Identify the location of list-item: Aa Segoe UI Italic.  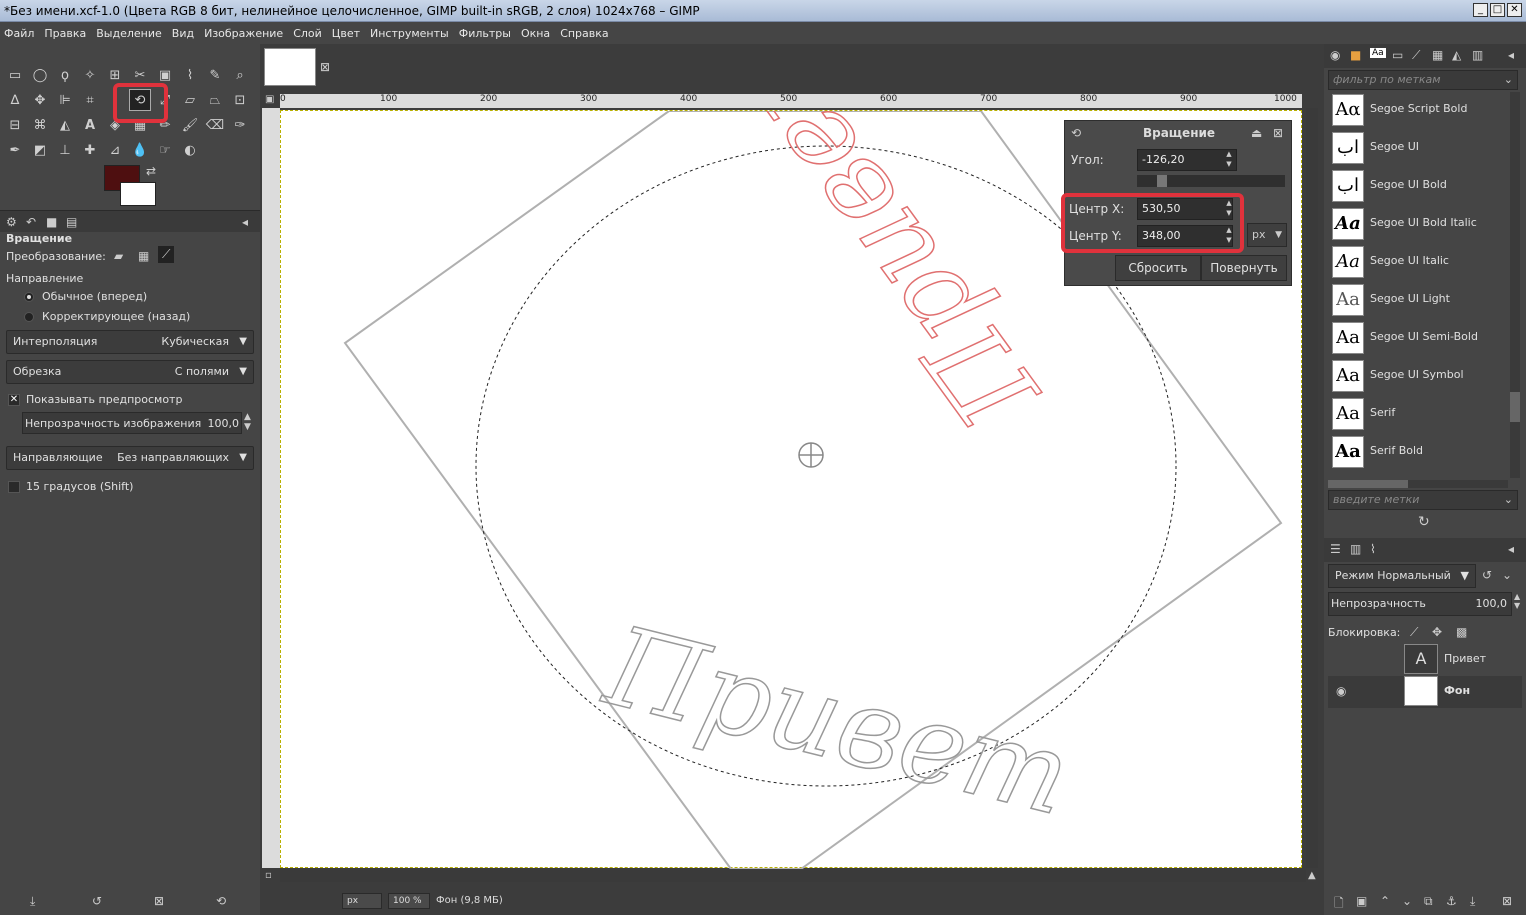
(1419, 261).